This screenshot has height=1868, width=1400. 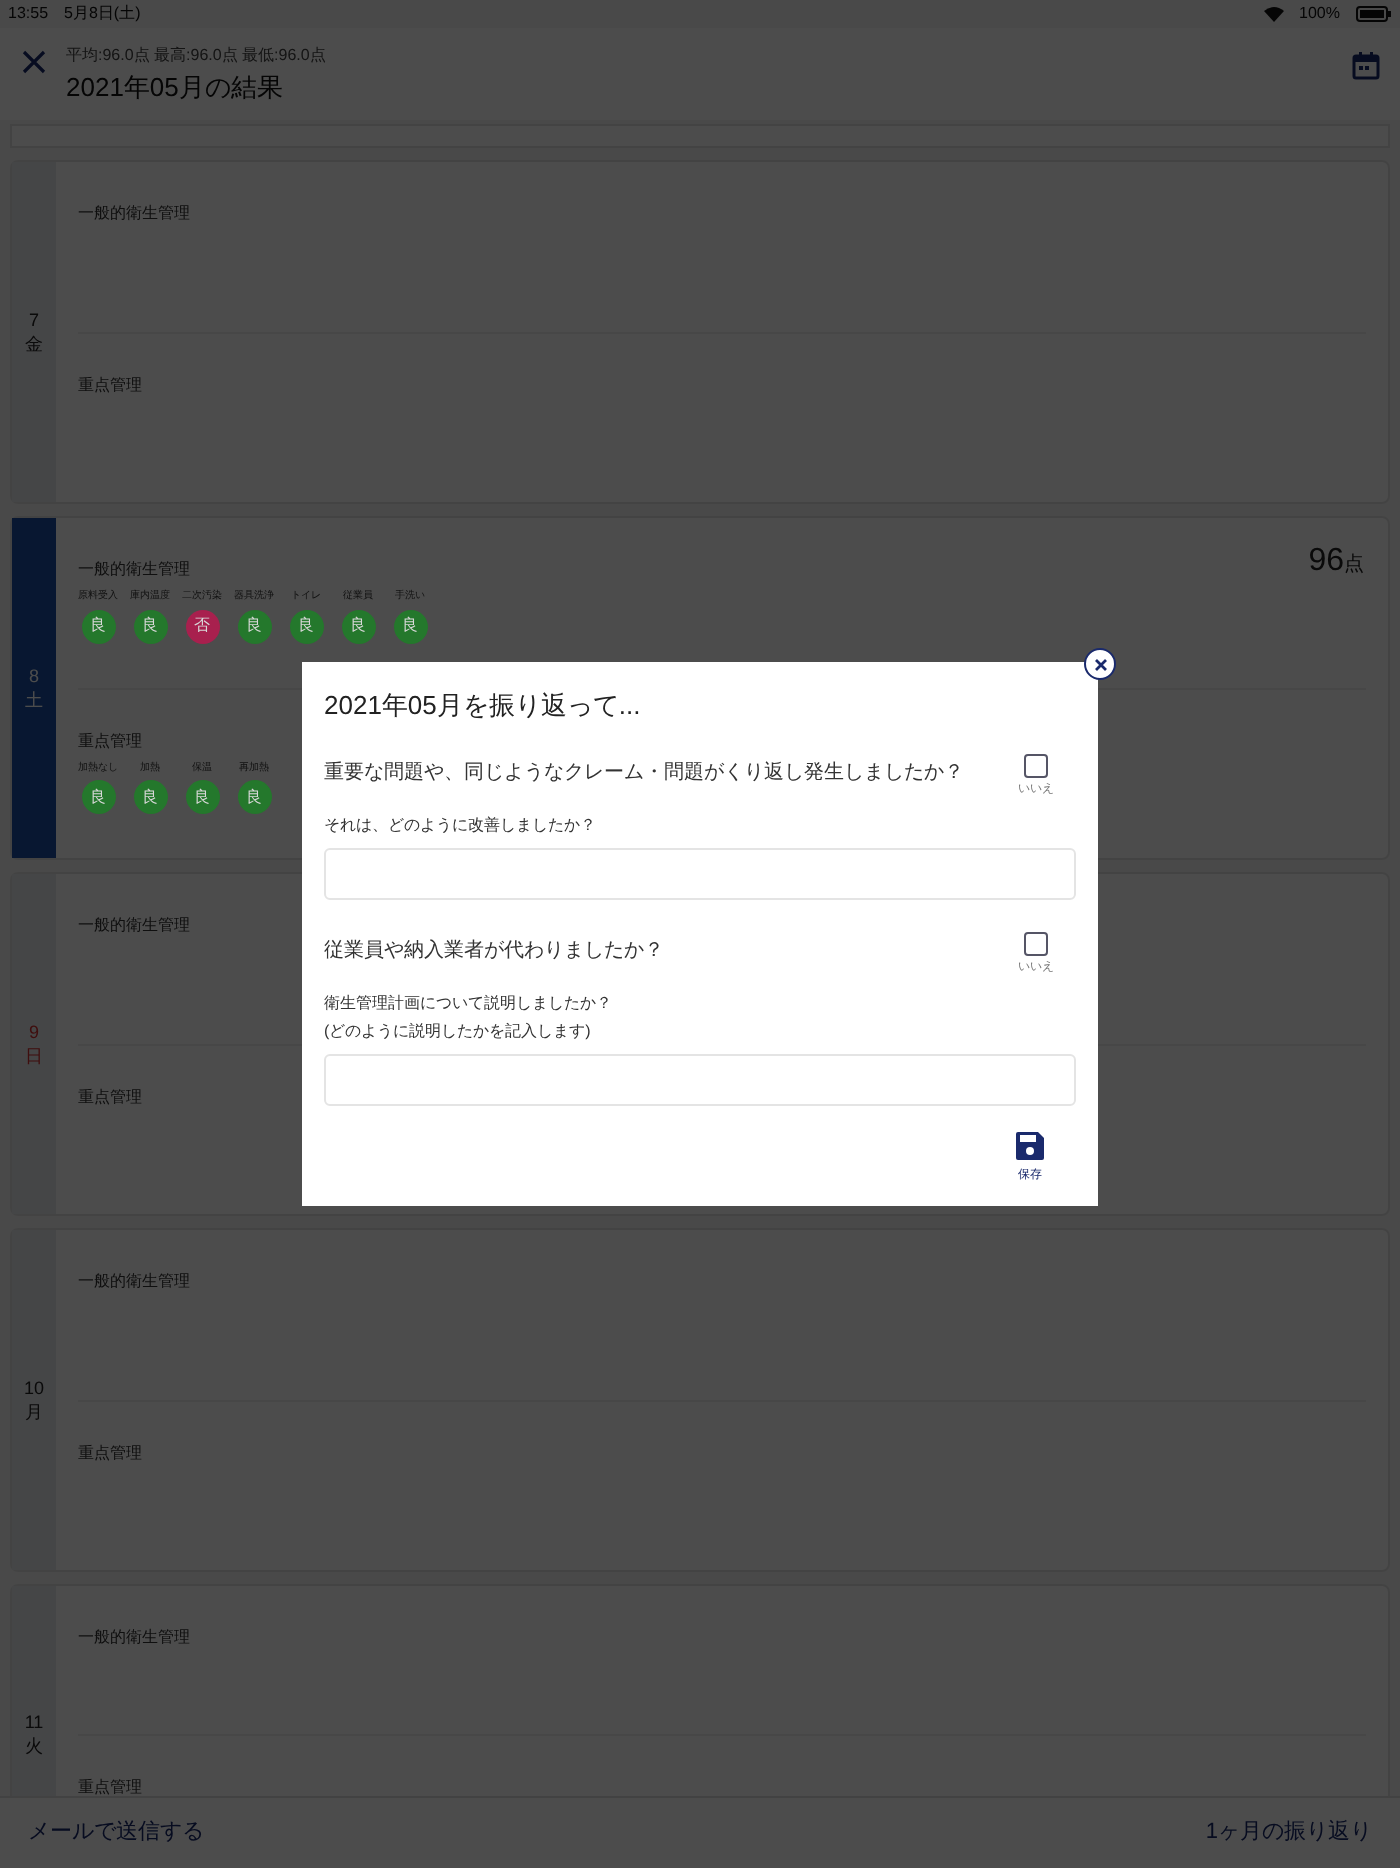 I want to click on day-number: 11, so click(x=34, y=1722).